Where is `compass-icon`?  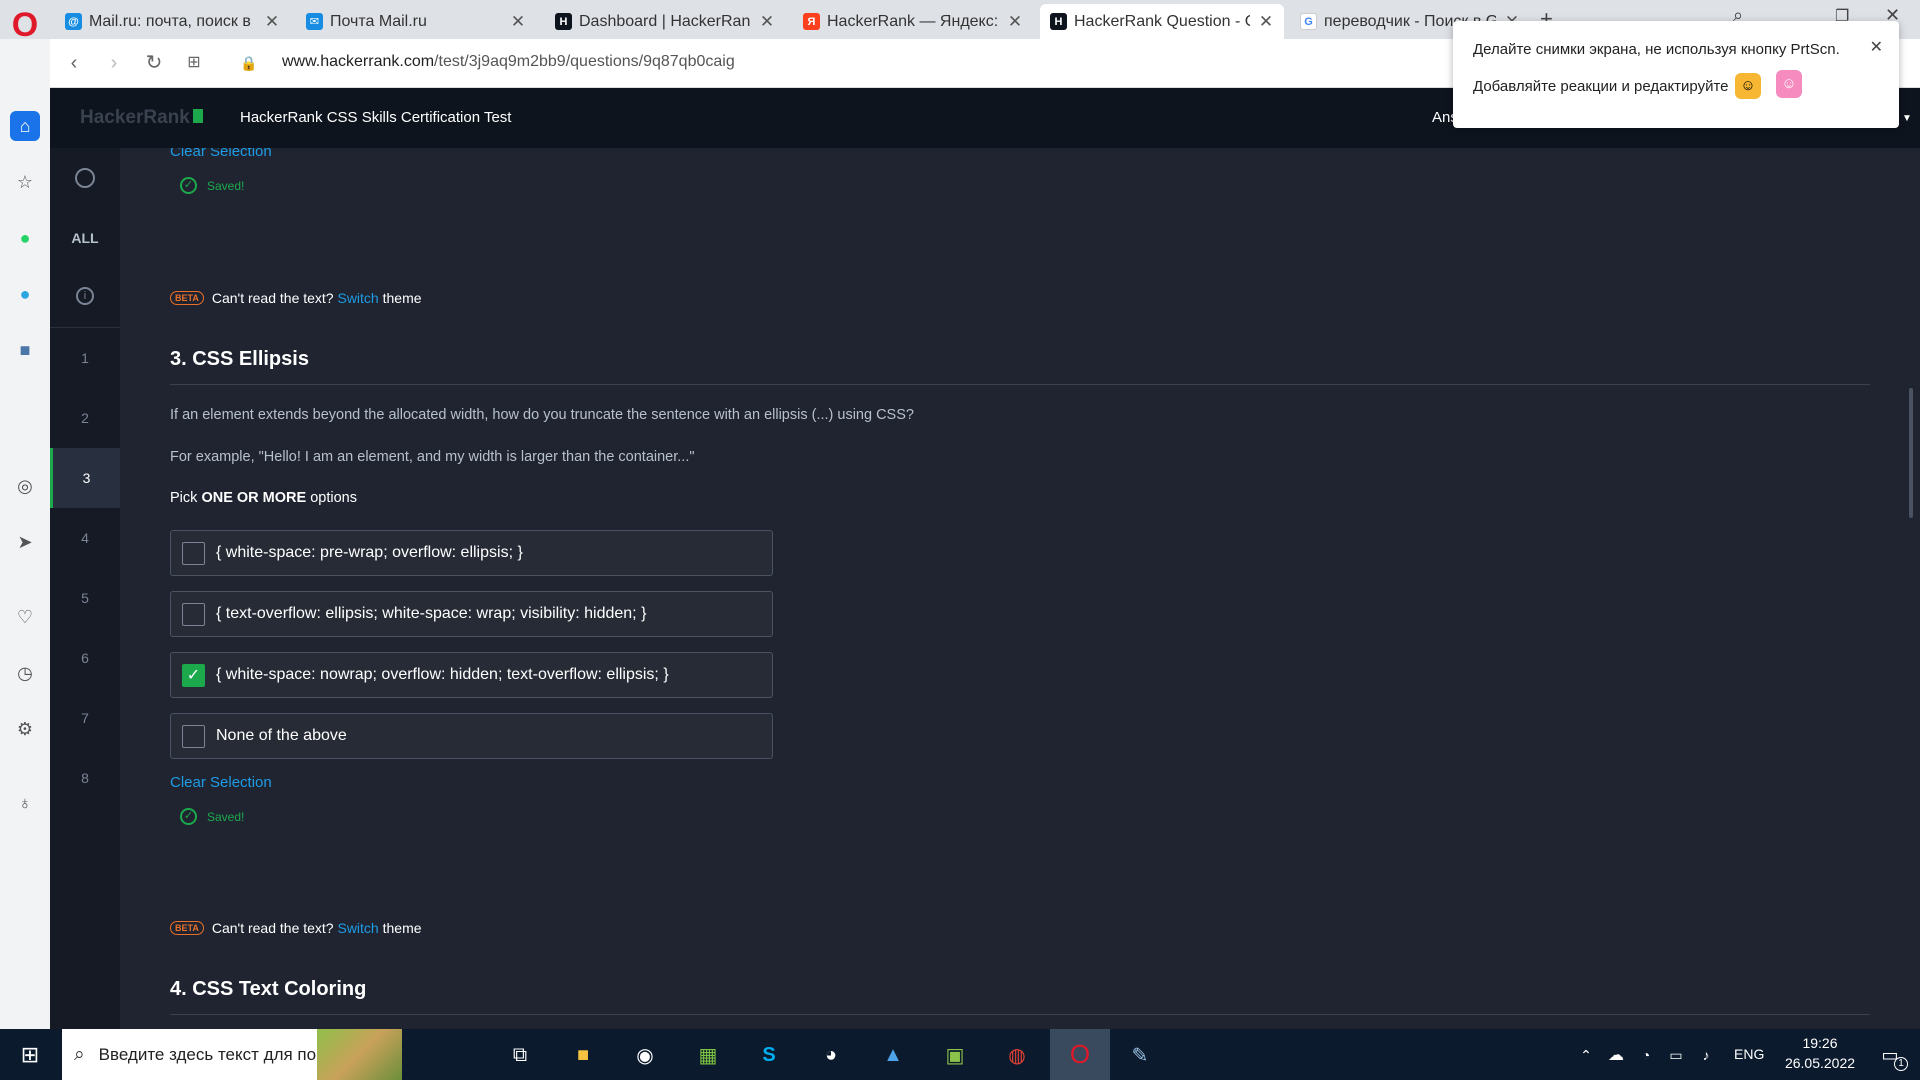
compass-icon is located at coordinates (85, 178).